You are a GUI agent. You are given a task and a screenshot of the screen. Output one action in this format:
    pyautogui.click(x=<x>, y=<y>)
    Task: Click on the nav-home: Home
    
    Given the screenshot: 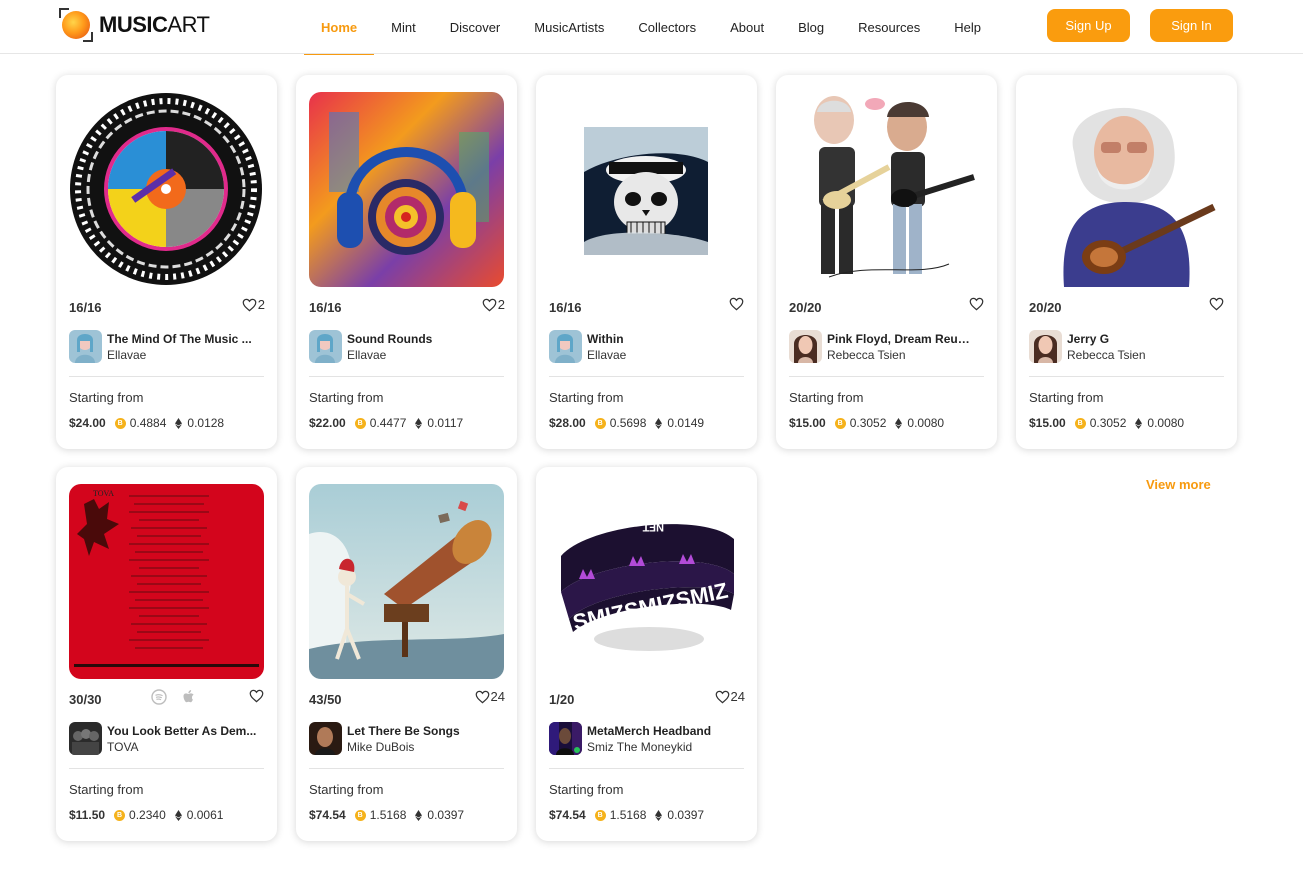 What is the action you would take?
    pyautogui.click(x=339, y=27)
    